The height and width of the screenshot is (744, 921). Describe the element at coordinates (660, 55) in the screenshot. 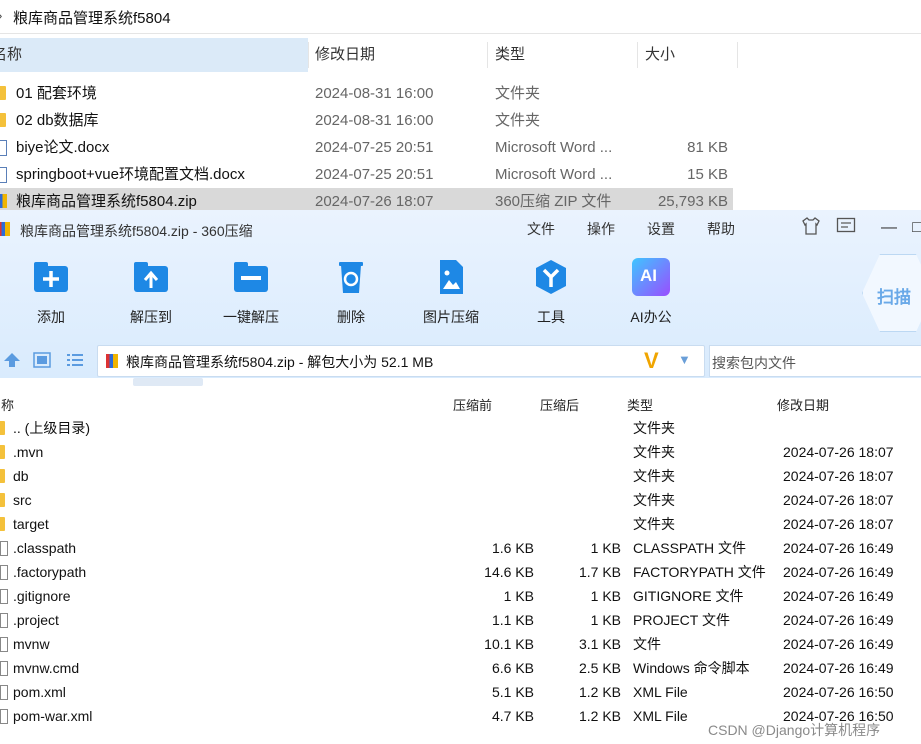

I see `header-size: 大小` at that location.